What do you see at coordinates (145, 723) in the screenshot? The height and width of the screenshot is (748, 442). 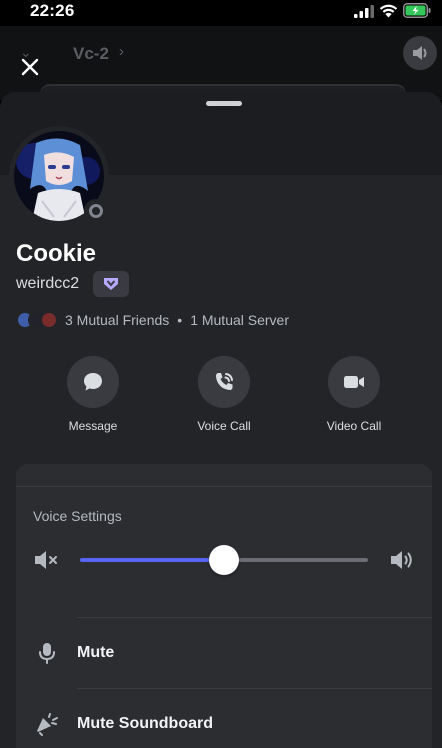 I see `mute-soundboard-label: Mute Soundboard` at bounding box center [145, 723].